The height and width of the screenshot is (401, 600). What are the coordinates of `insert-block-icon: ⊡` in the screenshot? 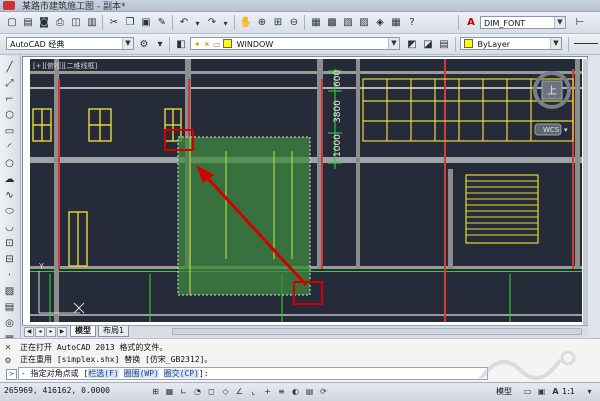 It's located at (9, 243).